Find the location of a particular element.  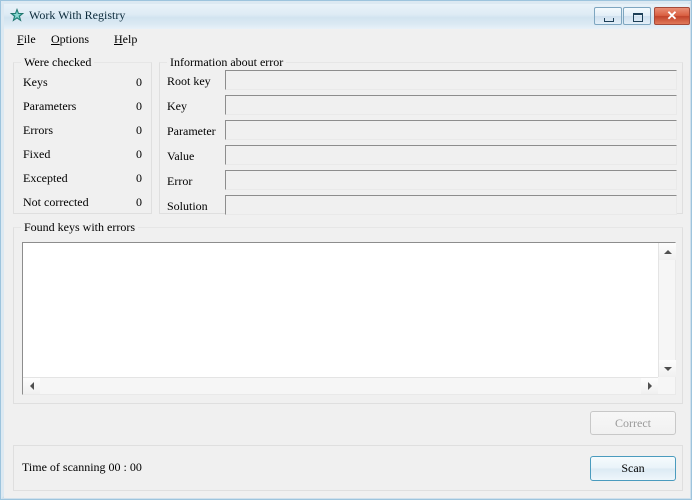

menu-file-rest: ile is located at coordinates (29, 39).